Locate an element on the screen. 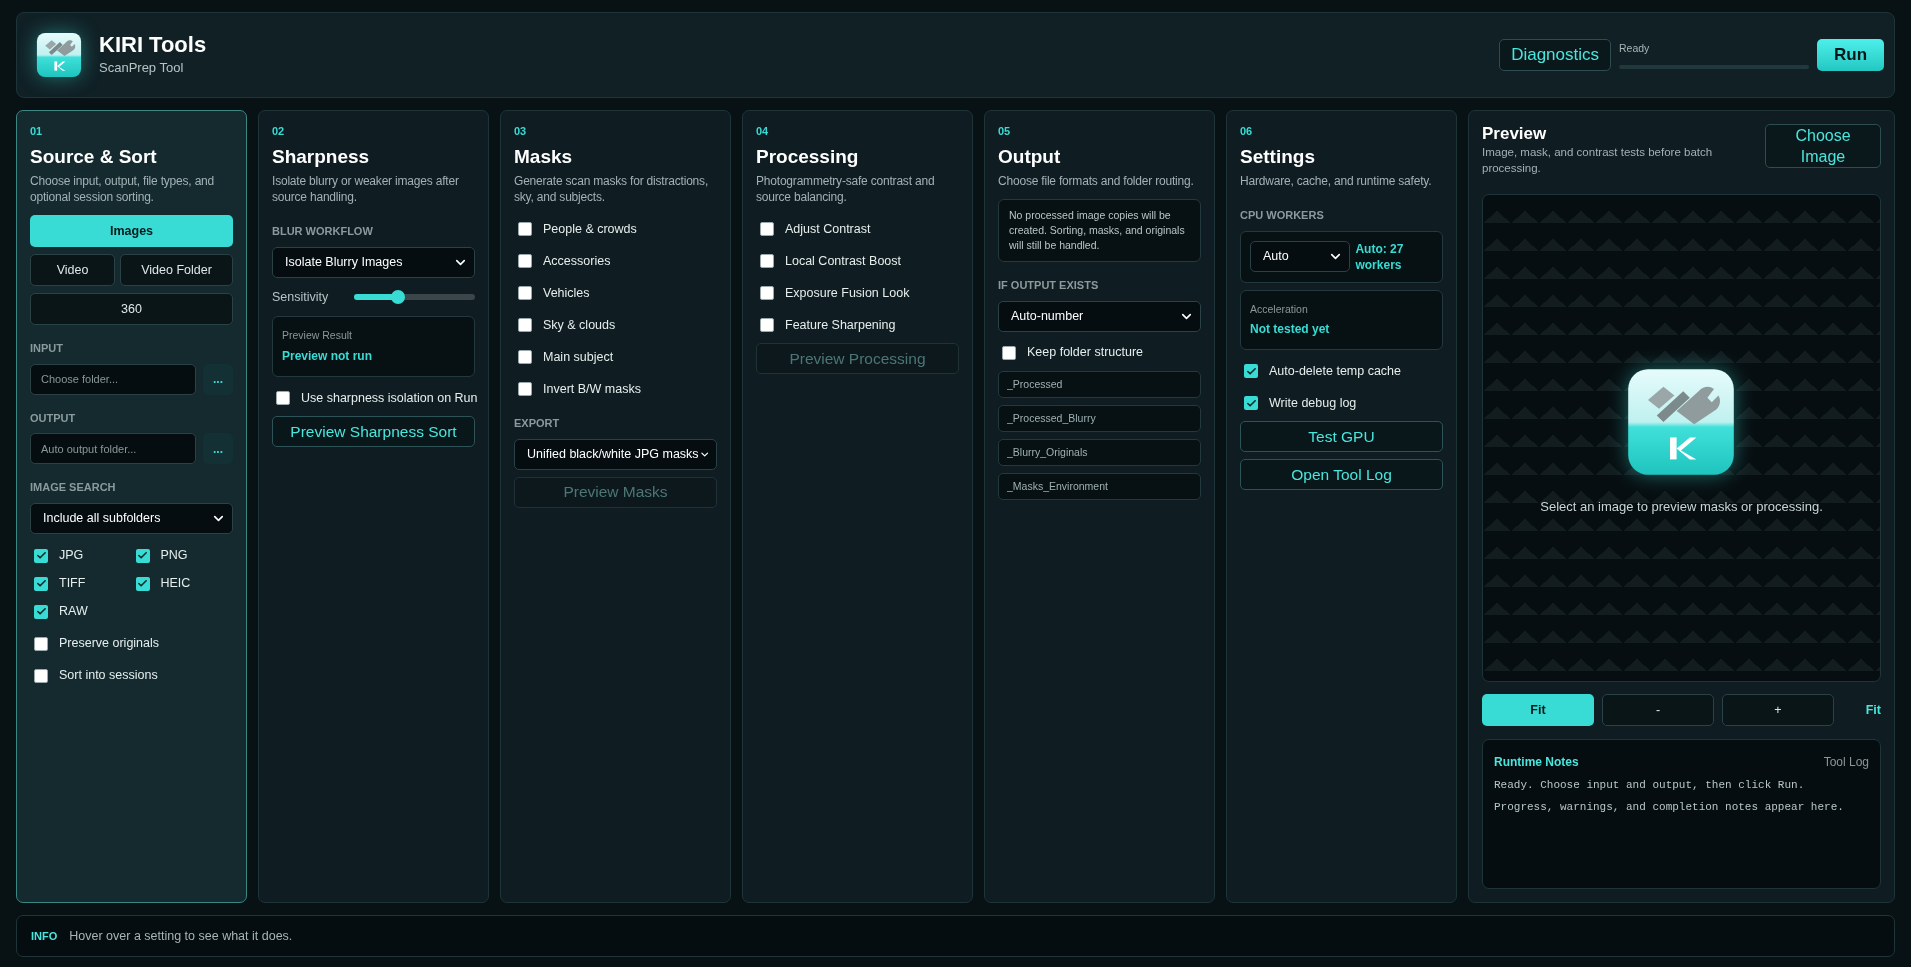  field-label: CPU WORKERS is located at coordinates (1282, 215).